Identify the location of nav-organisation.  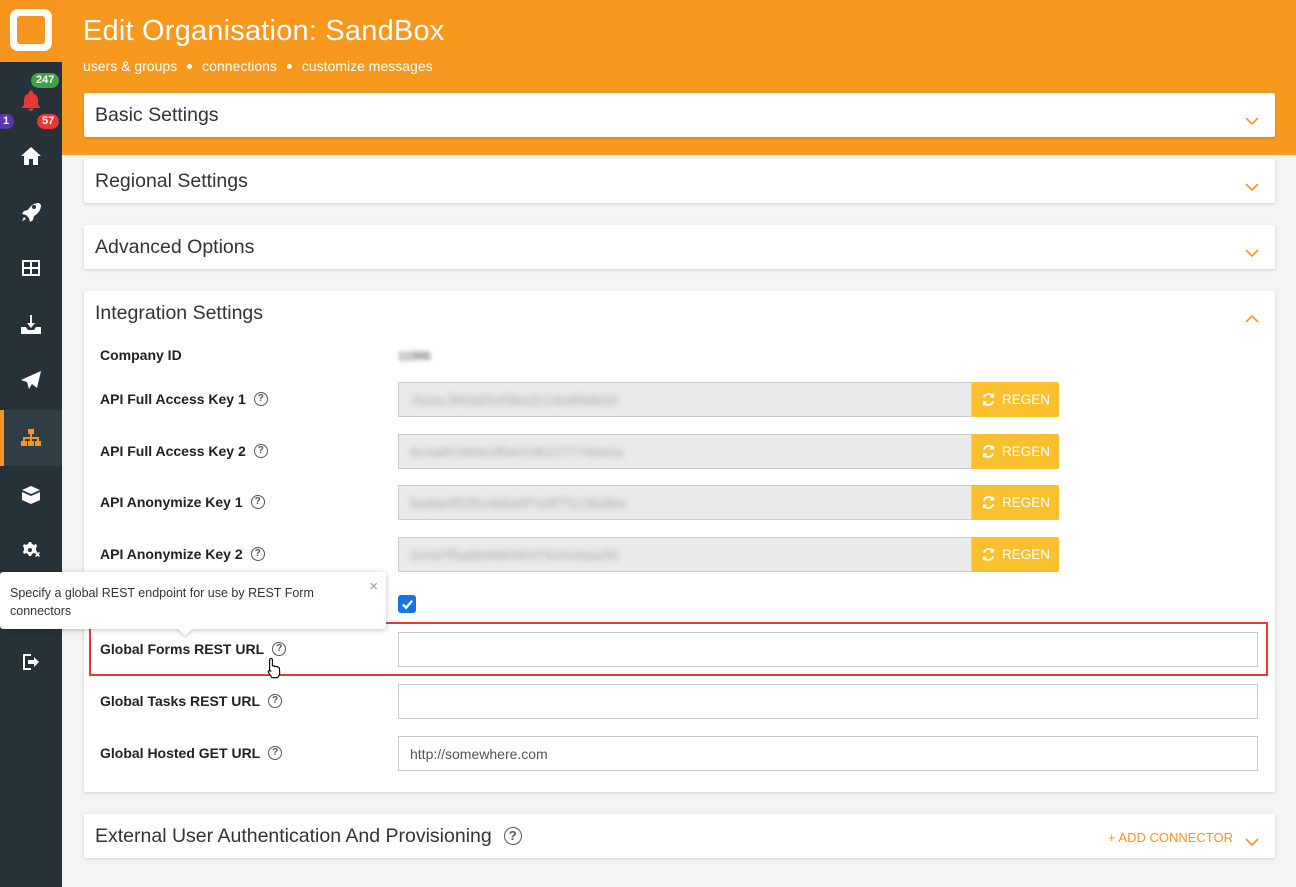
(31, 438).